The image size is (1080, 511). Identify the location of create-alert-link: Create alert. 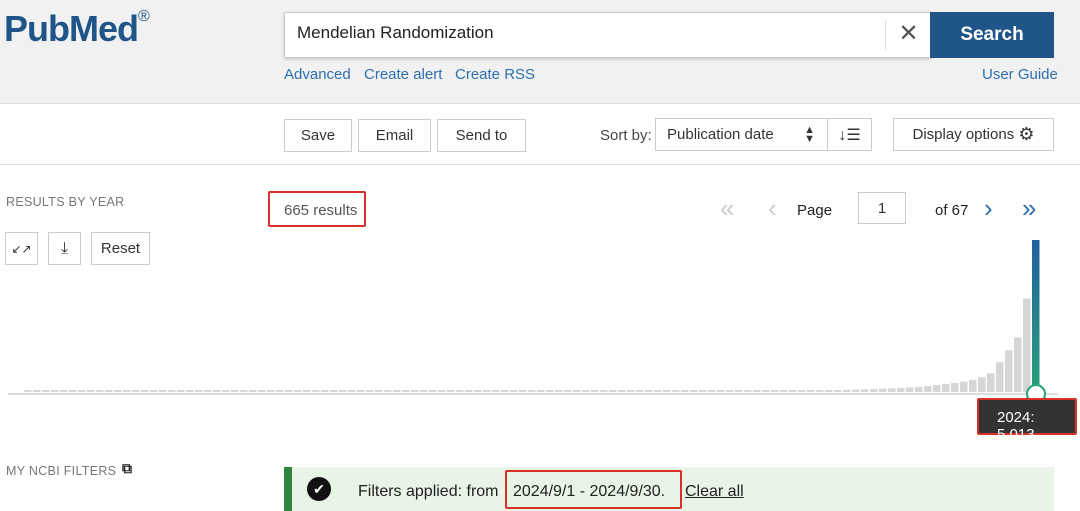
(403, 74).